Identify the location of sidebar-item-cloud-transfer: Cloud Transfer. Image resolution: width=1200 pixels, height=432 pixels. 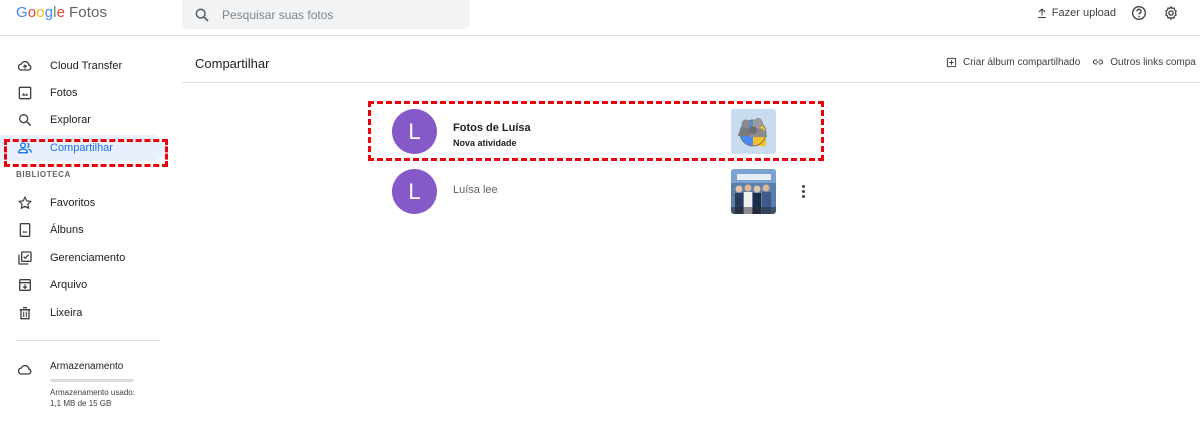
(82, 66).